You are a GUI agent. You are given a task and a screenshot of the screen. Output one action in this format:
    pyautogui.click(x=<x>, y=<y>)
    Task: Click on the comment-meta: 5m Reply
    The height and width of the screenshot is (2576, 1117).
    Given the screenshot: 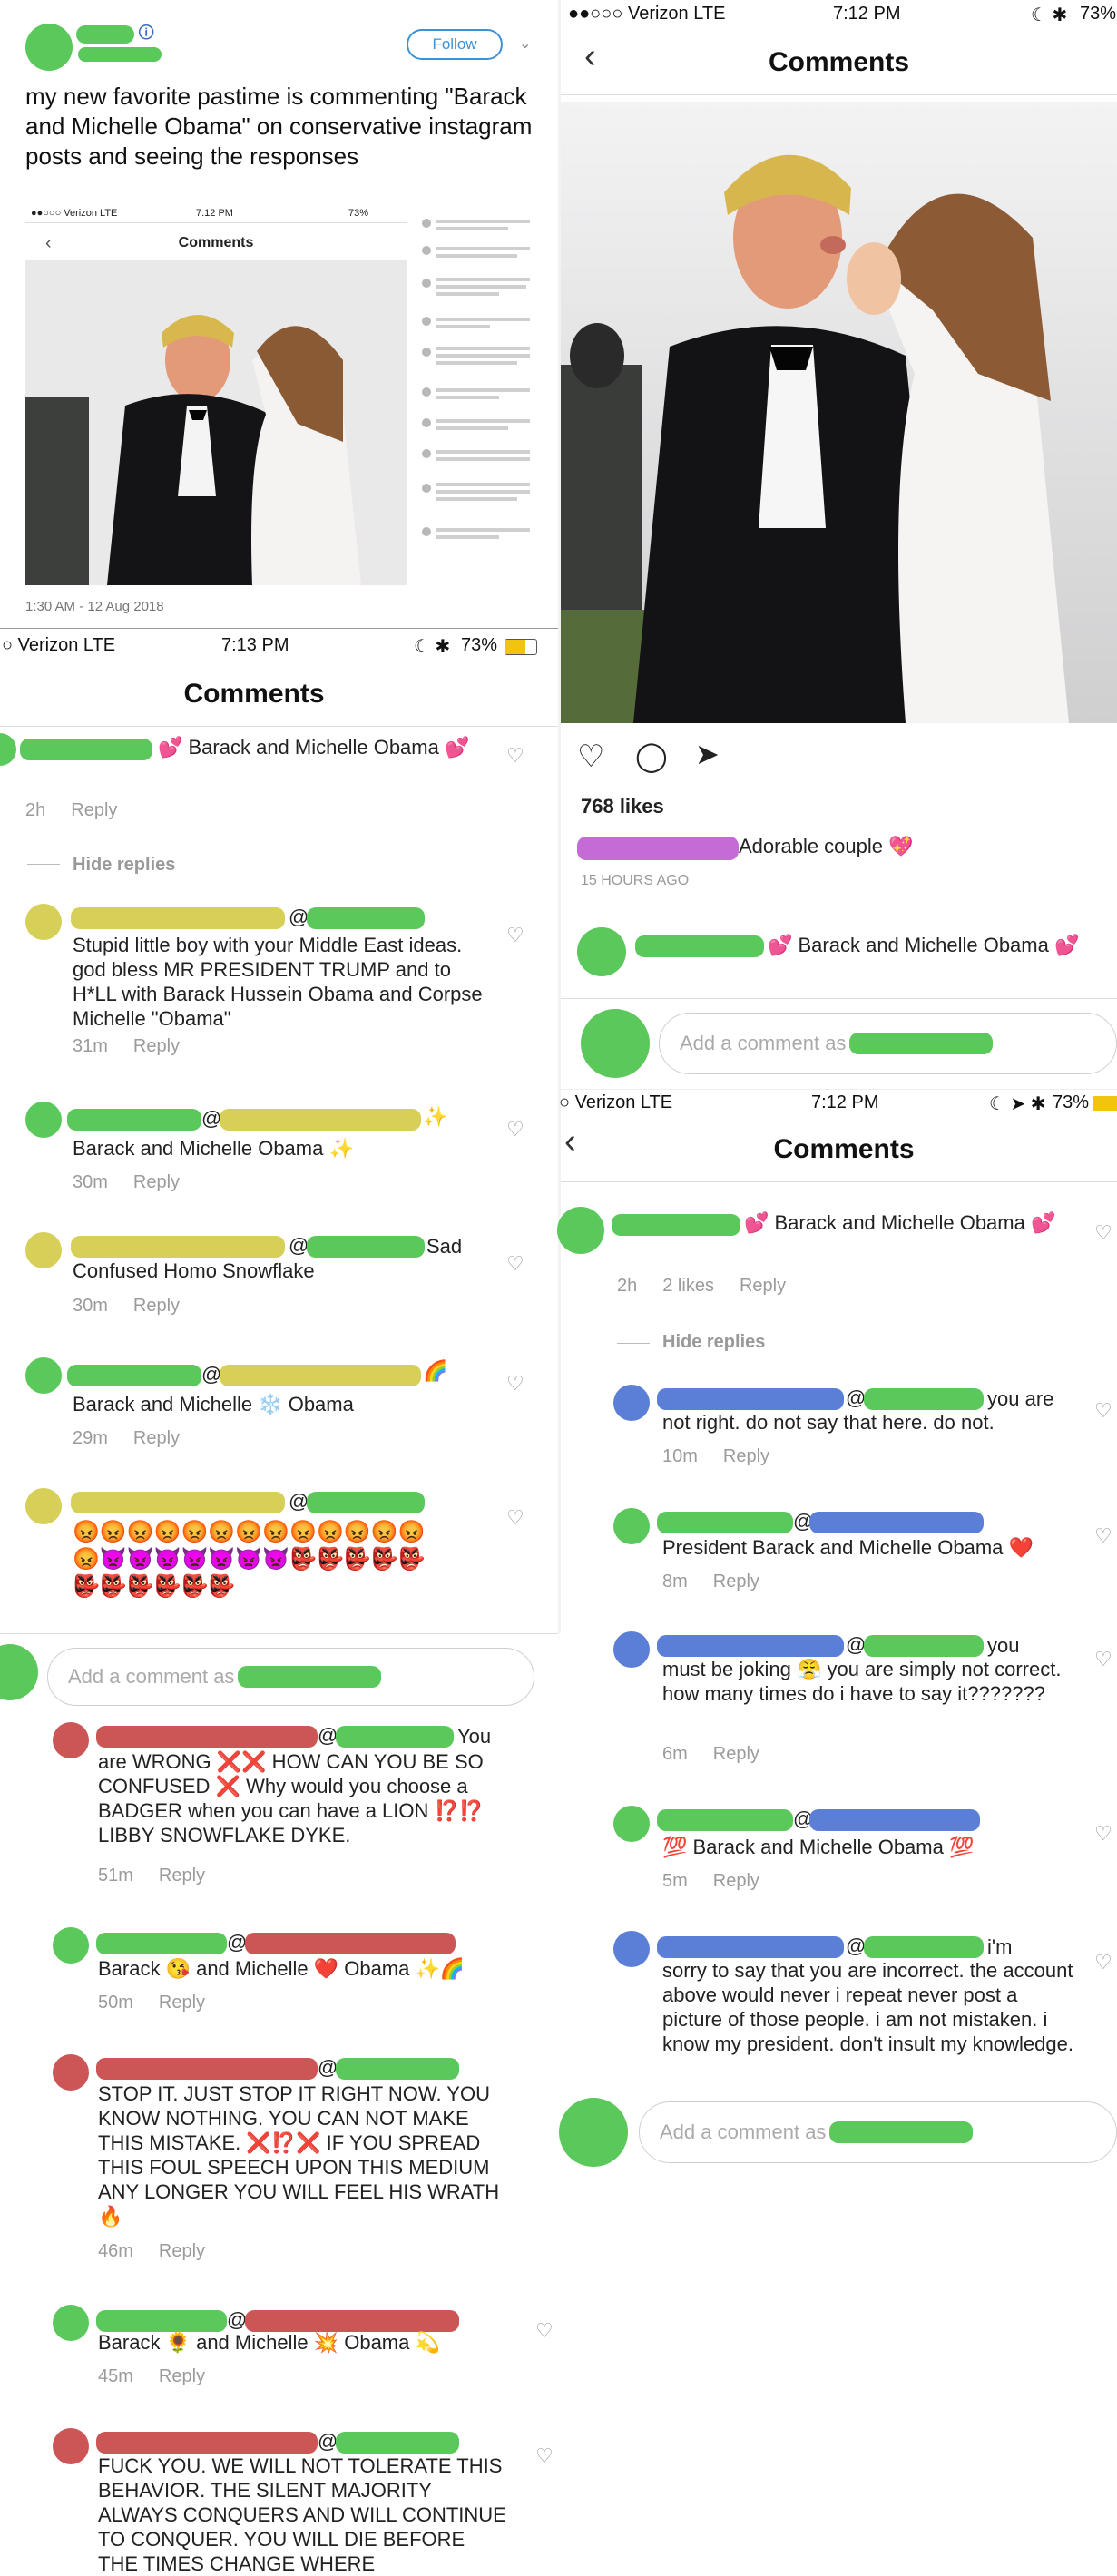 What is the action you would take?
    pyautogui.click(x=723, y=1881)
    